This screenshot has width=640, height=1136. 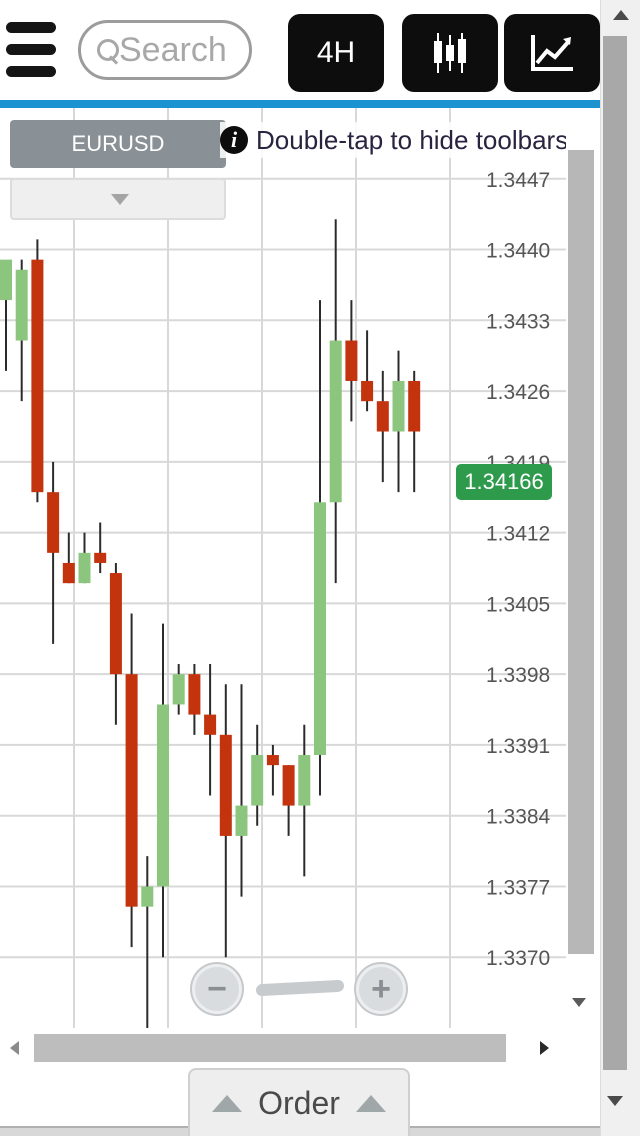 I want to click on candlestick-icon, so click(x=450, y=53).